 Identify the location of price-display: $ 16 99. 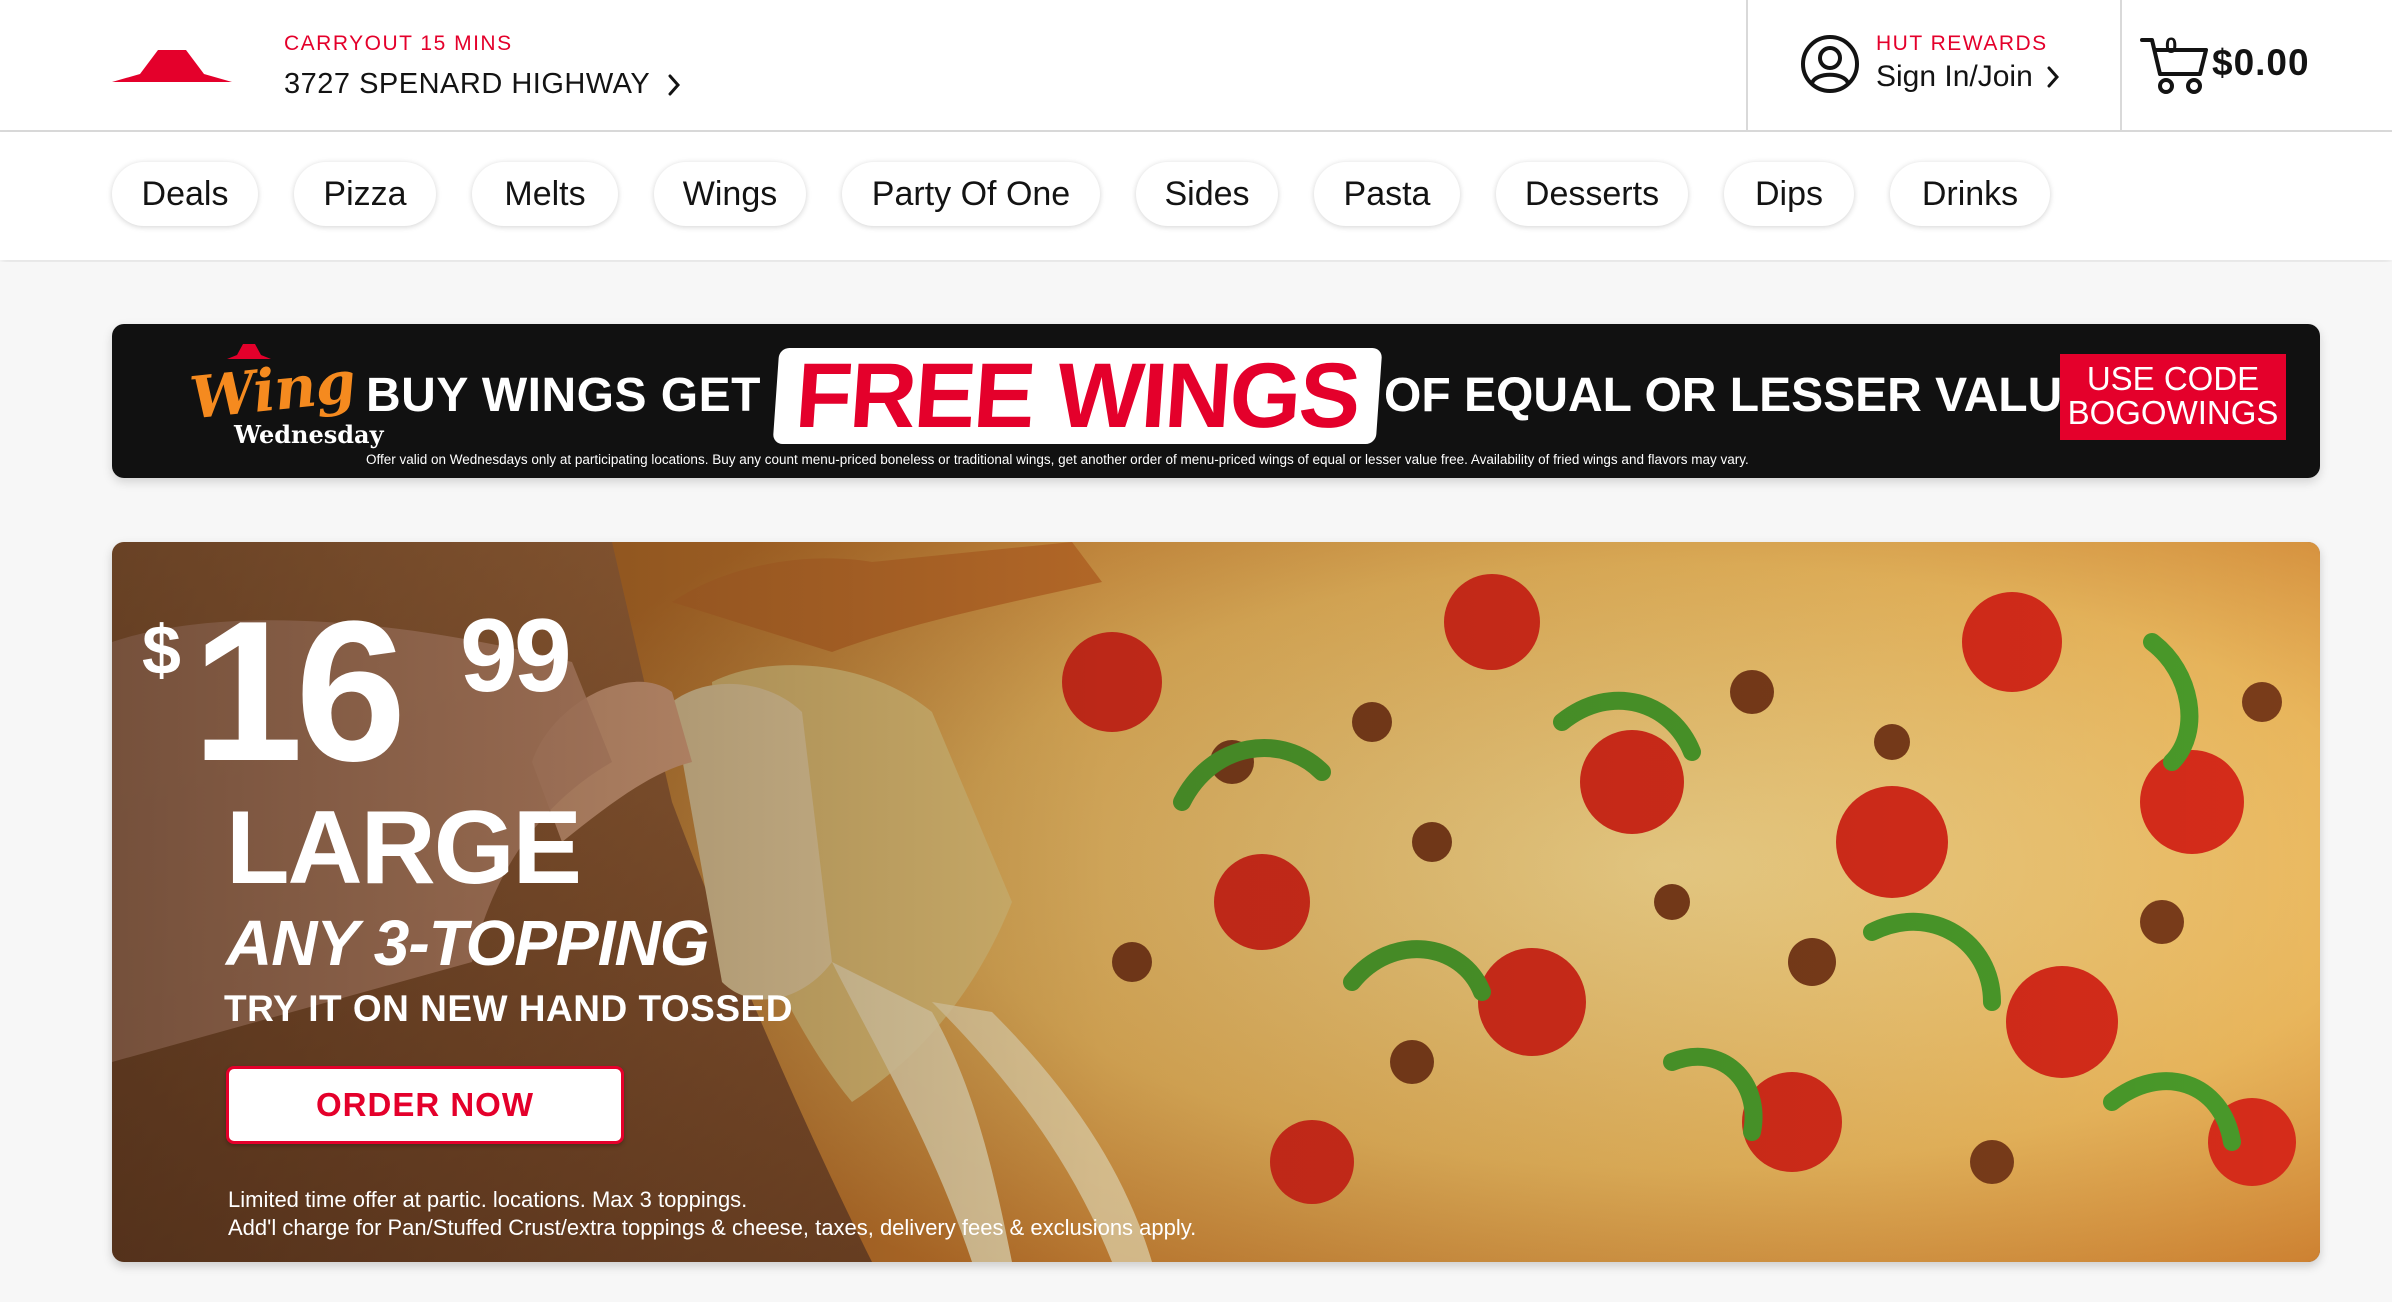
(422, 687).